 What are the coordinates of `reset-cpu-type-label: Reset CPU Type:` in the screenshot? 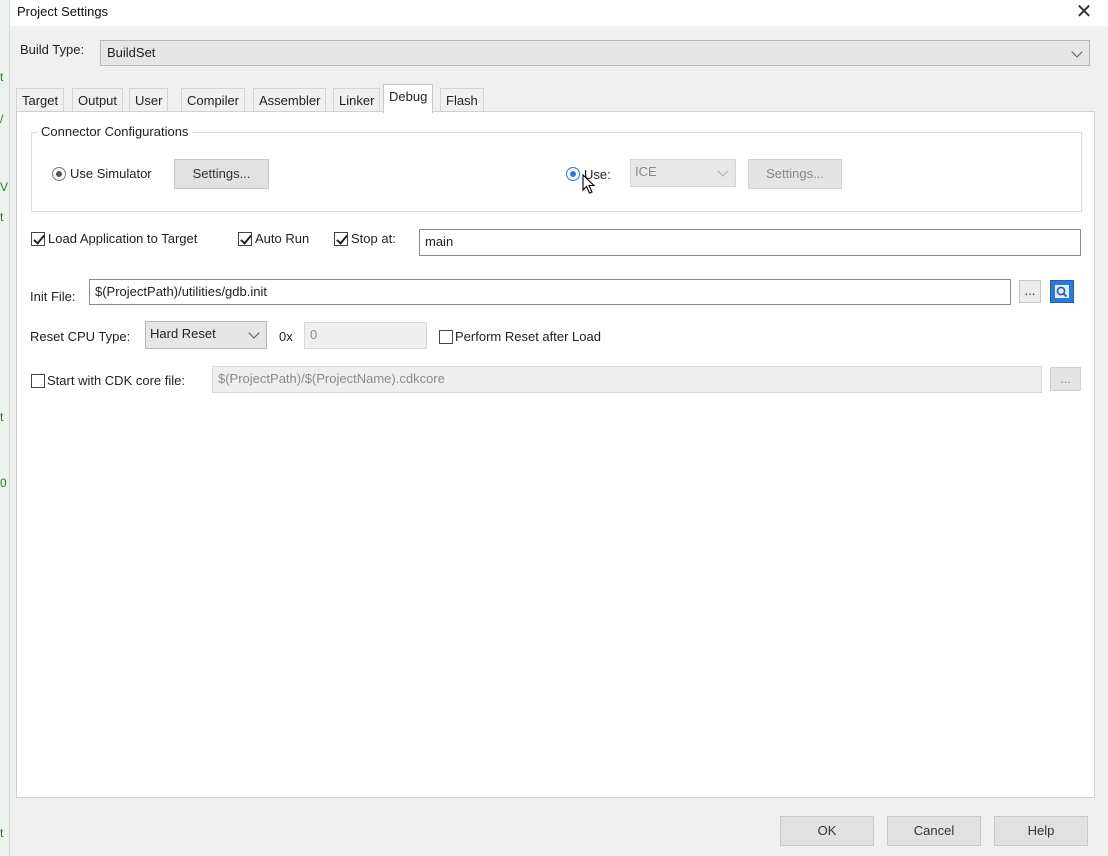 It's located at (80, 336).